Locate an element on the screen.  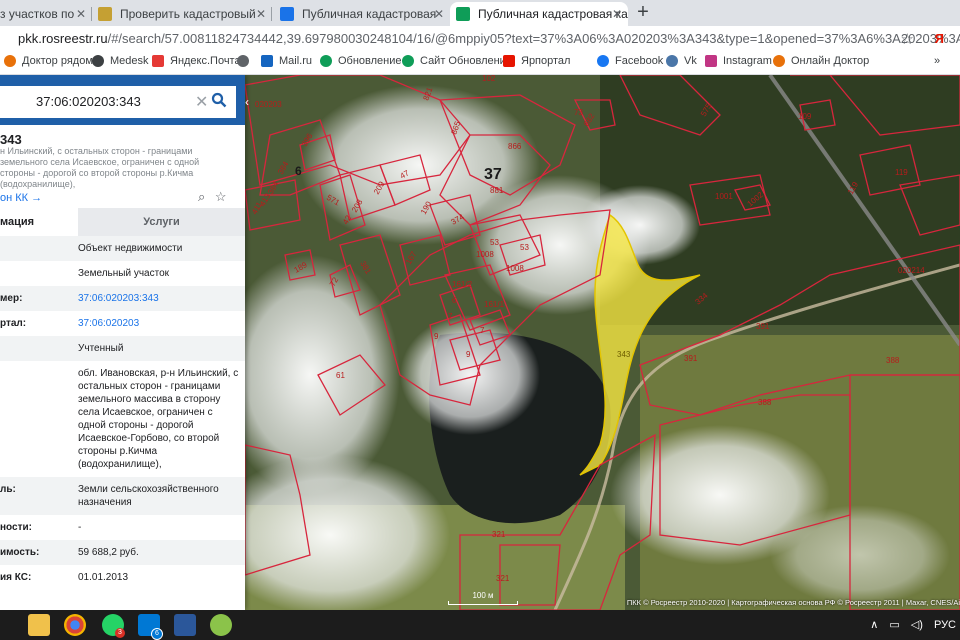
attribute-row: Учтенный is located at coordinates (122, 348).